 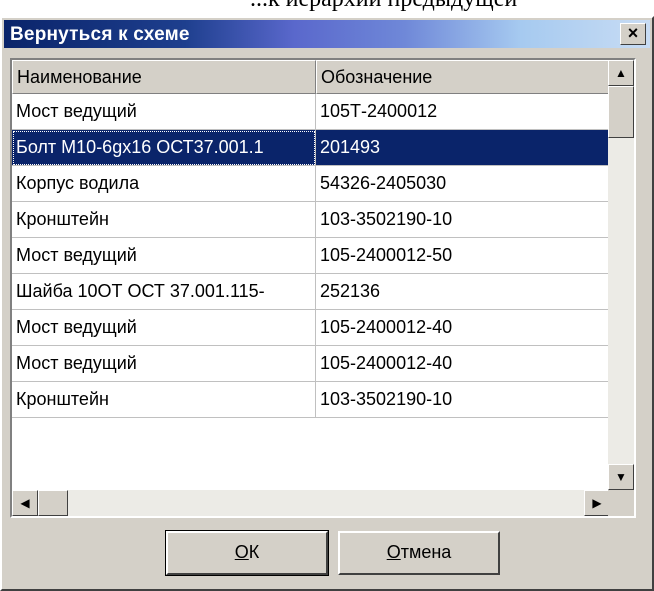 I want to click on cell-name: Корпус водила, so click(x=164, y=184).